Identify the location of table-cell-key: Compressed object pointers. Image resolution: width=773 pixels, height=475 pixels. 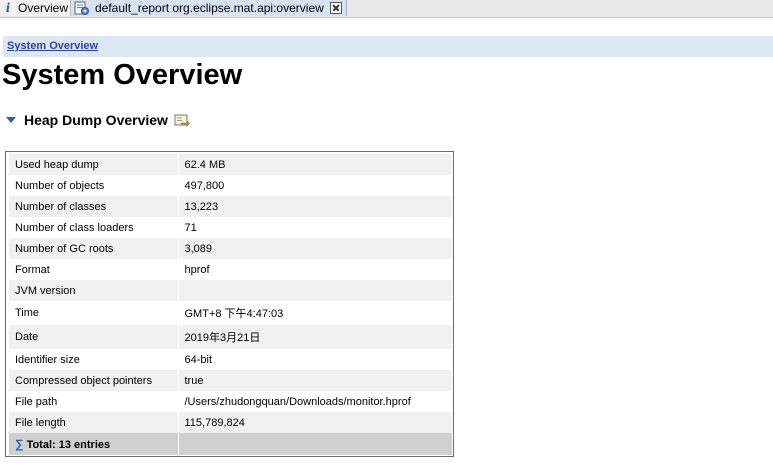
(94, 380).